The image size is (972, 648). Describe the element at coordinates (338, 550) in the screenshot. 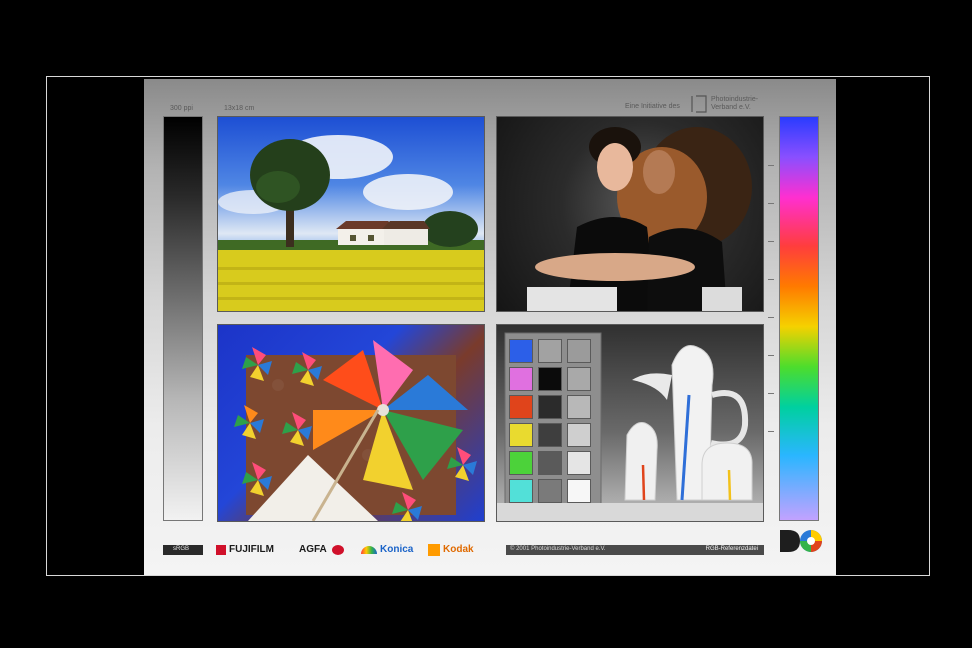

I see `agfa-rhombus-icon` at that location.